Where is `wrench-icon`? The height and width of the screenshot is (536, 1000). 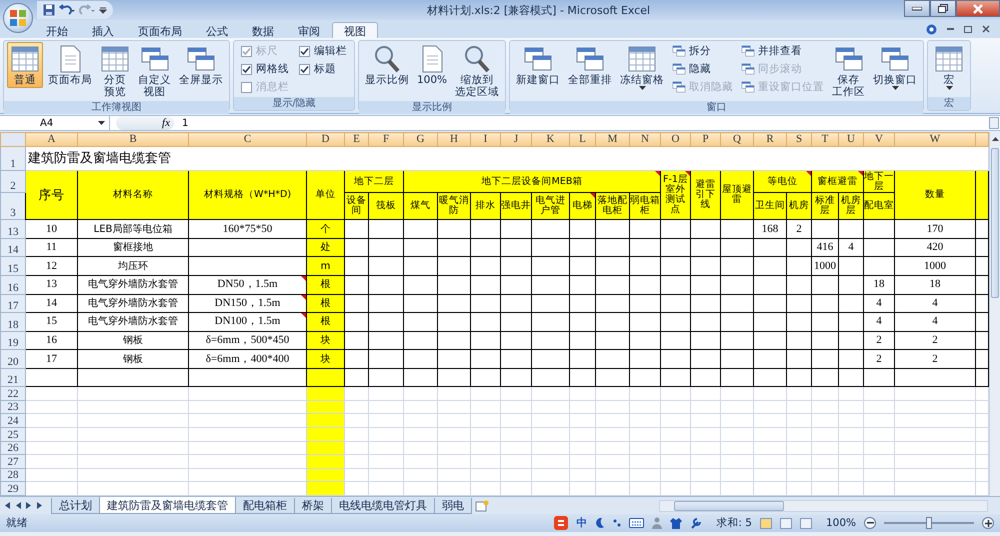
wrench-icon is located at coordinates (696, 523).